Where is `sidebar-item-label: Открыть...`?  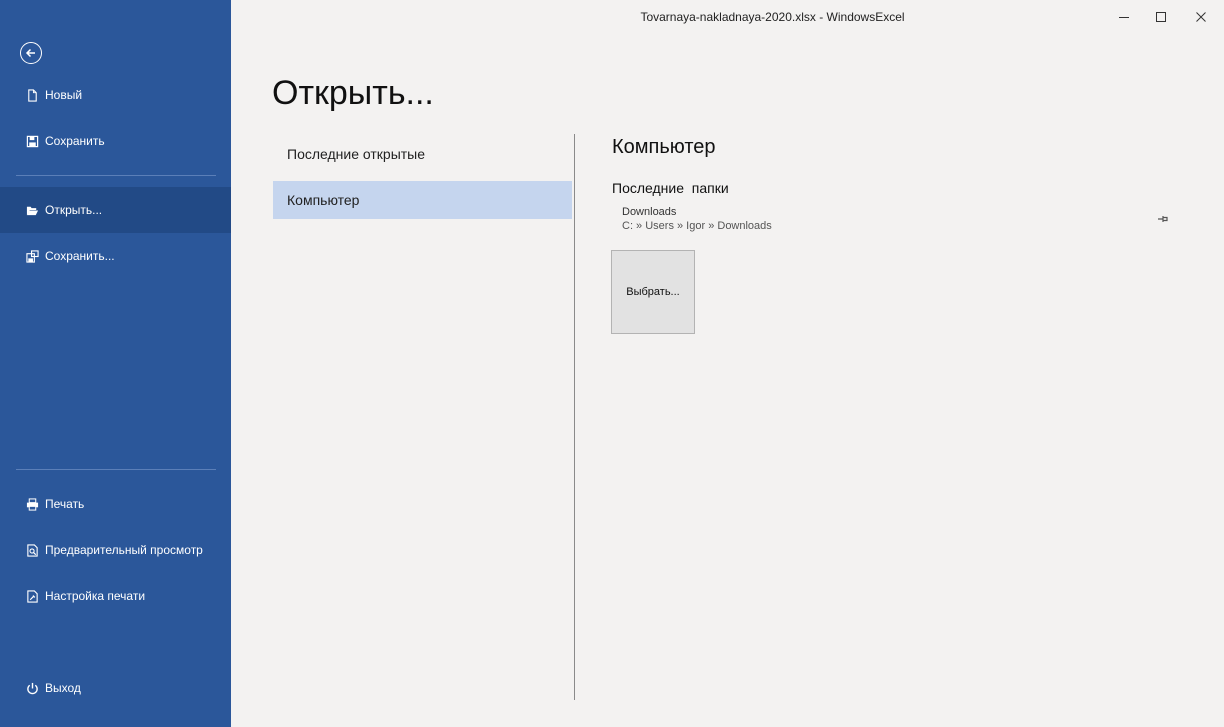
sidebar-item-label: Открыть... is located at coordinates (74, 210).